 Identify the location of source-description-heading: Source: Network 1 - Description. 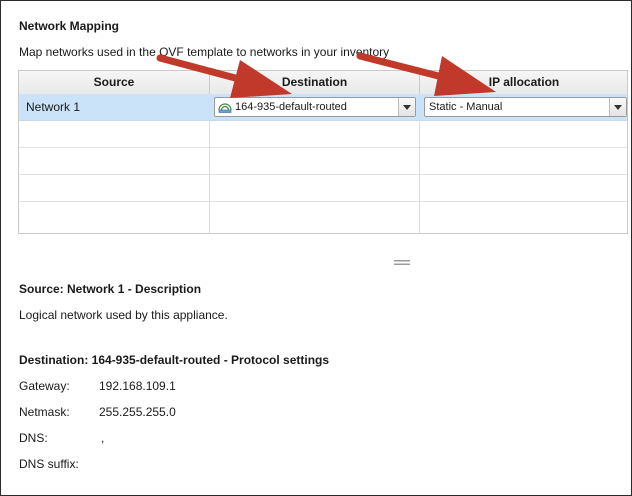
(110, 289).